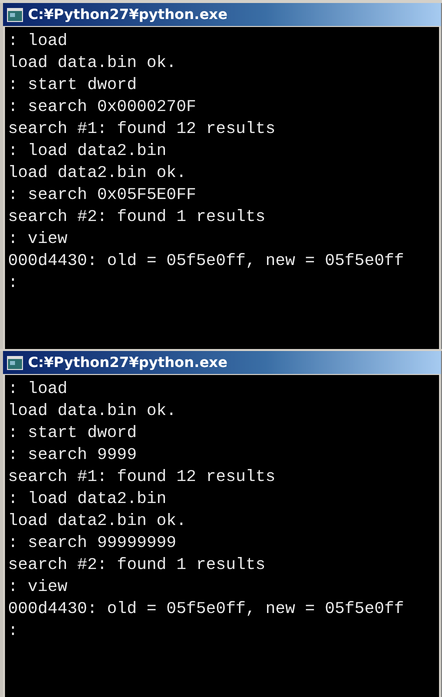  Describe the element at coordinates (92, 543) in the screenshot. I see `console-line: : search 99999999` at that location.